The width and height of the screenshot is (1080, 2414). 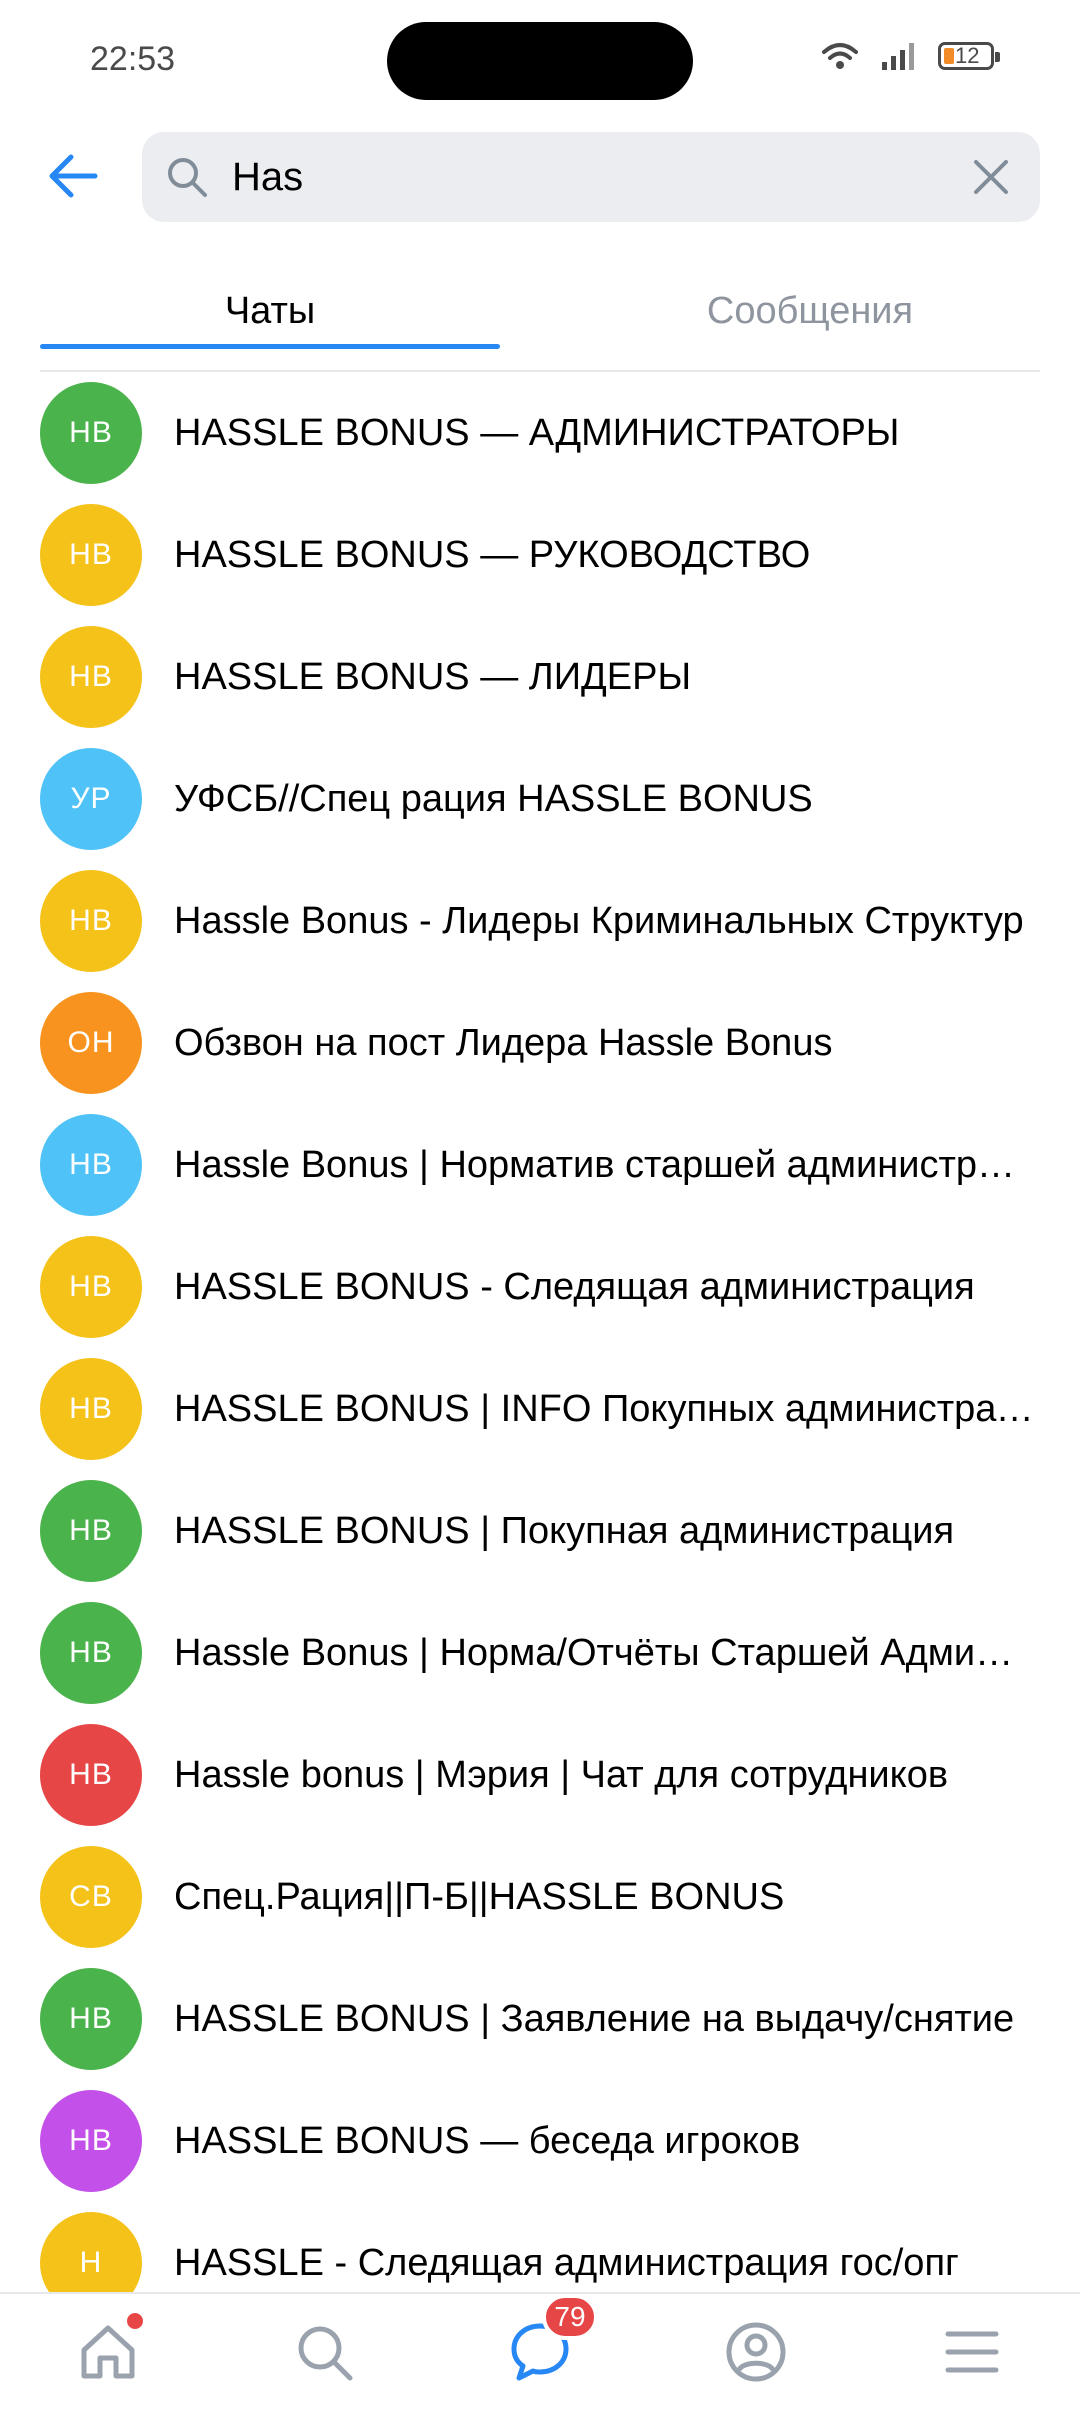 What do you see at coordinates (270, 311) in the screenshot?
I see `tab-chats: Чаты` at bounding box center [270, 311].